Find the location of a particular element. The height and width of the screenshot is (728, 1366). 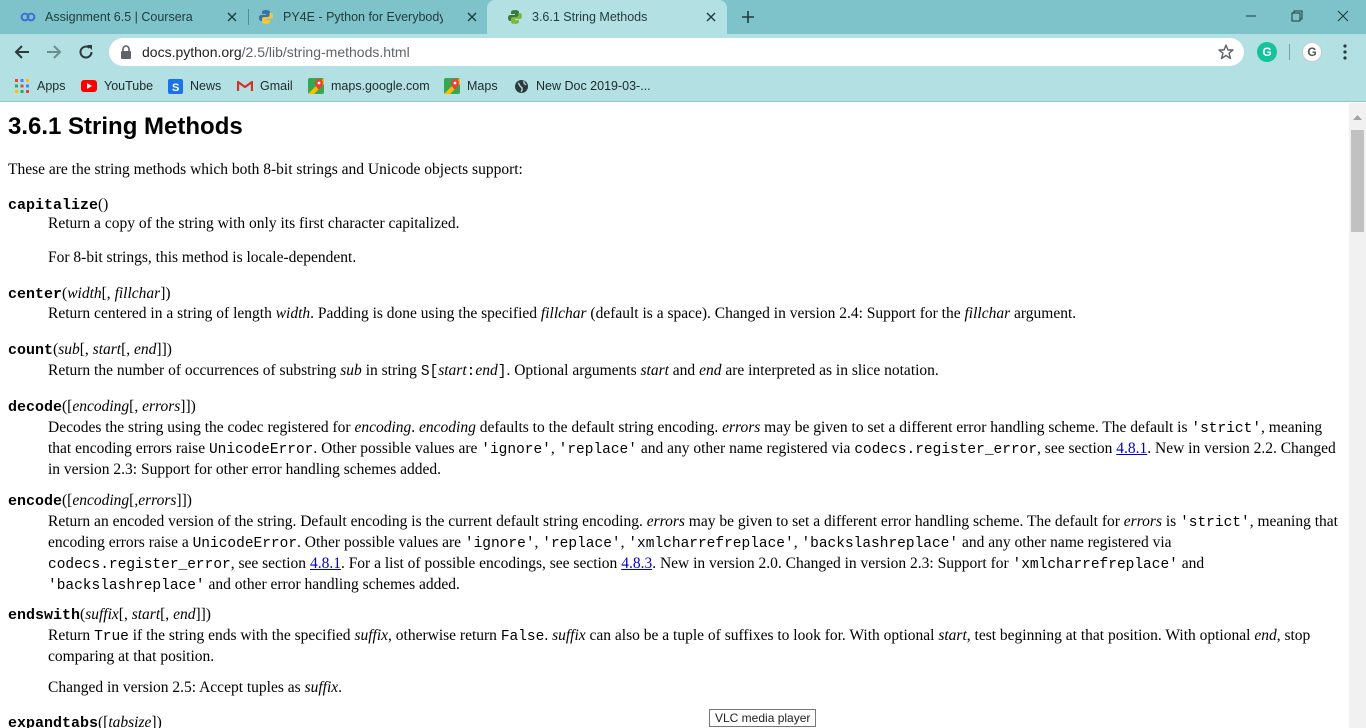

plus-icon is located at coordinates (748, 17).